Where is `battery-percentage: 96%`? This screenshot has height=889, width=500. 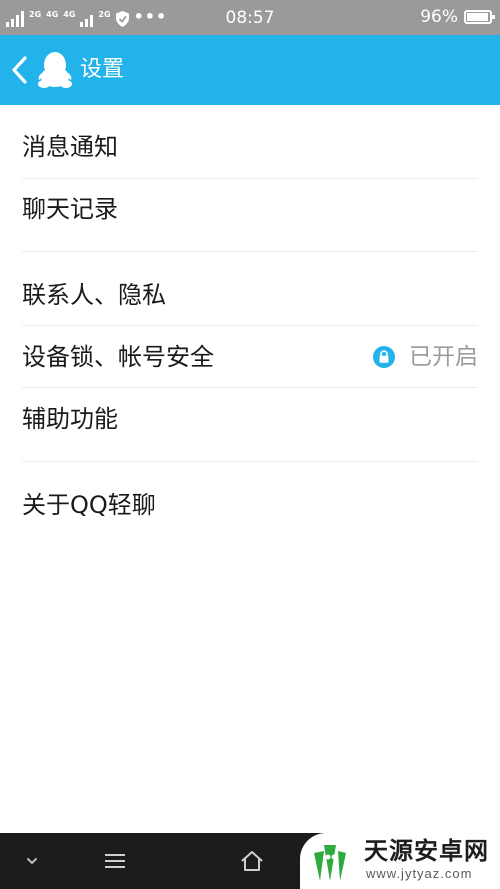 battery-percentage: 96% is located at coordinates (439, 17).